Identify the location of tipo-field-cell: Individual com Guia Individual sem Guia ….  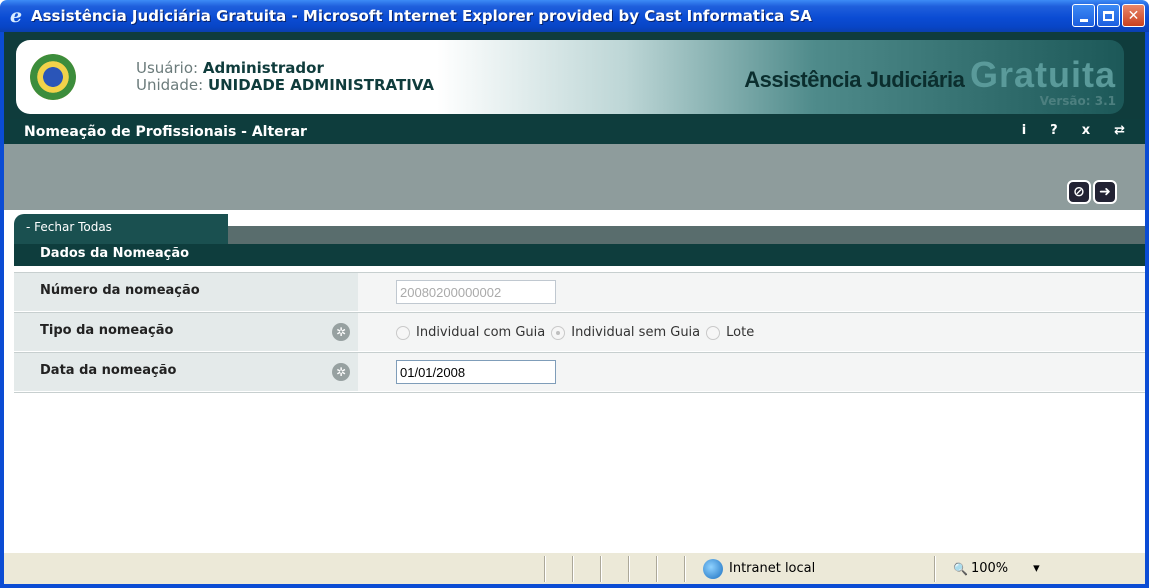
(751, 332).